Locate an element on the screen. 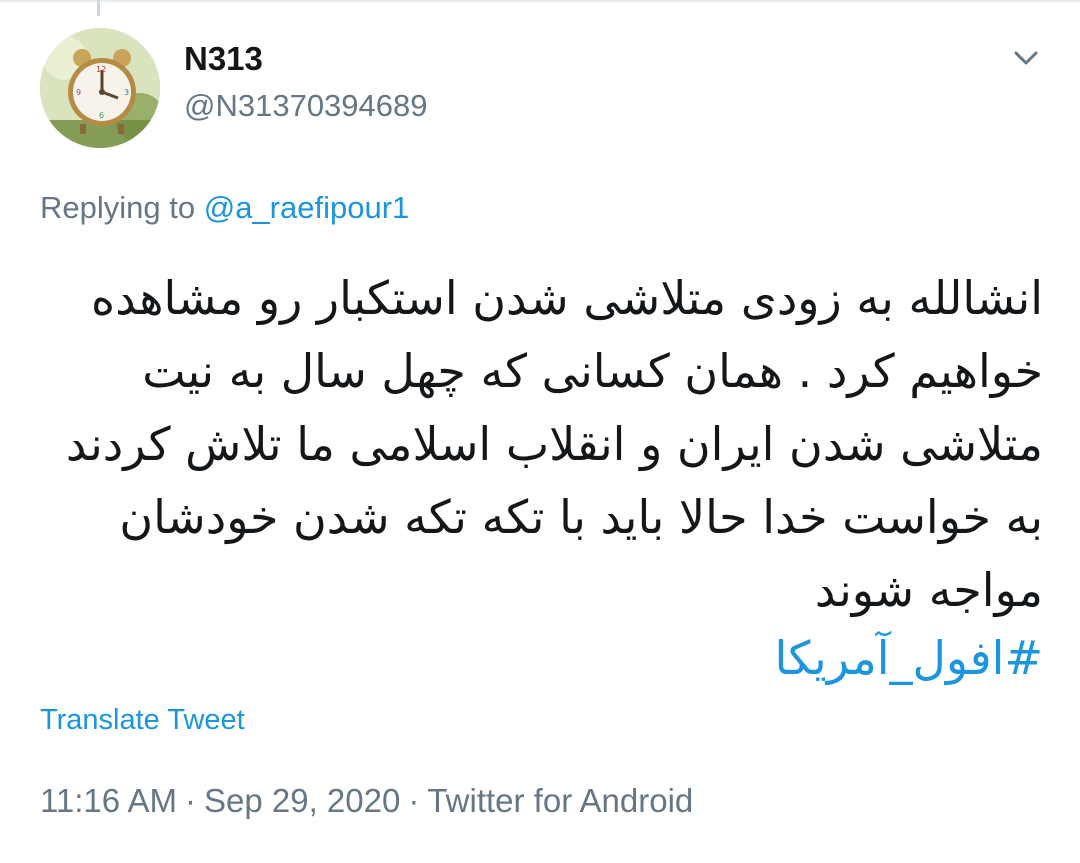 Image resolution: width=1080 pixels, height=863 pixels. user-handle: @N31370394689 is located at coordinates (306, 106).